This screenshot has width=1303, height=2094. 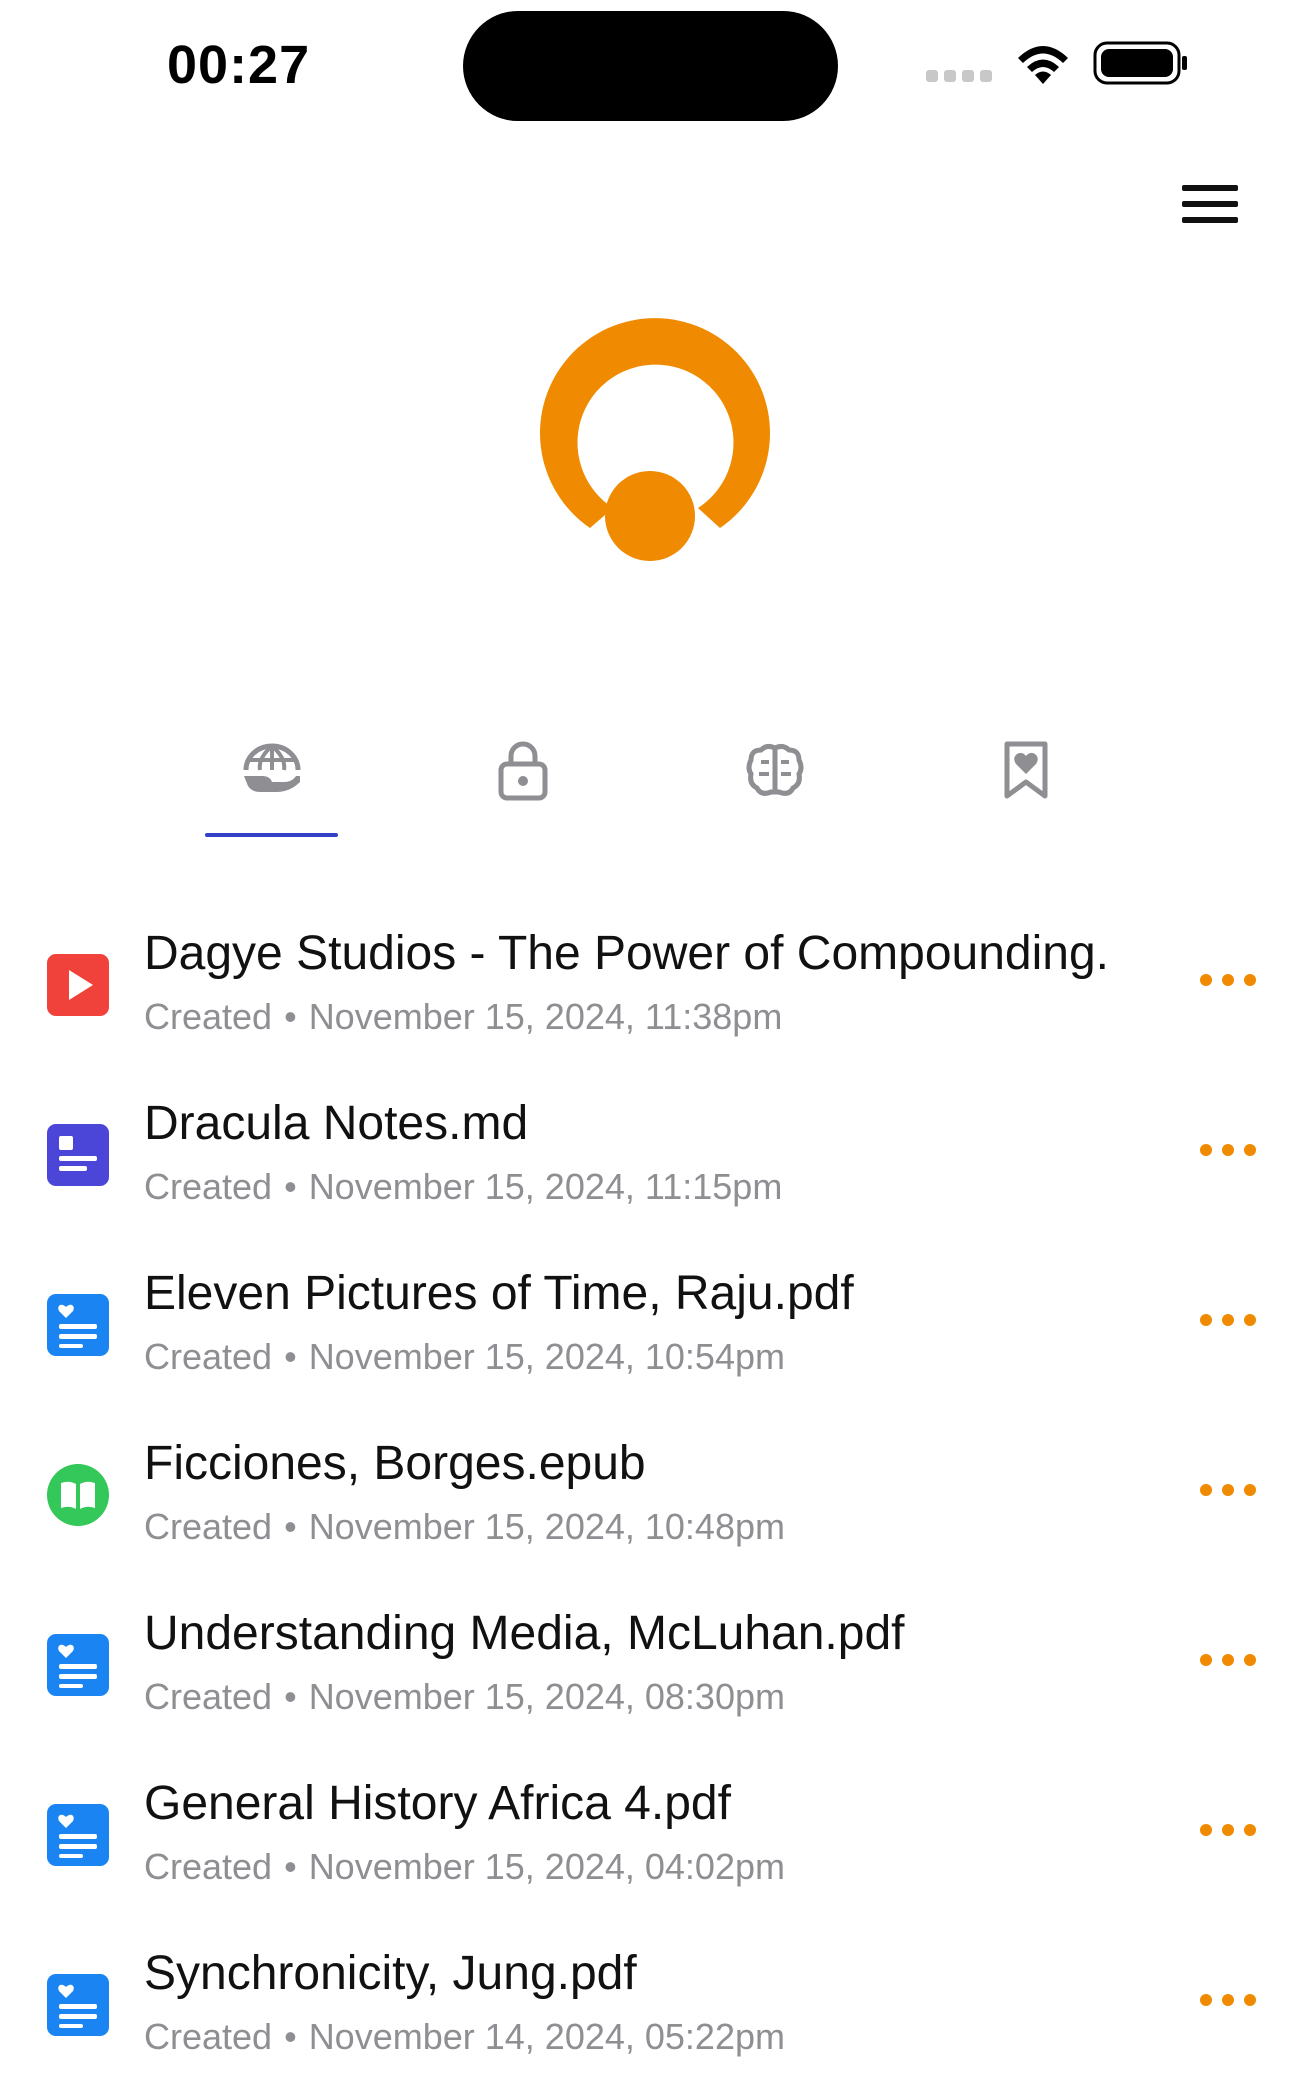 I want to click on cellular-signal-icon, so click(x=959, y=76).